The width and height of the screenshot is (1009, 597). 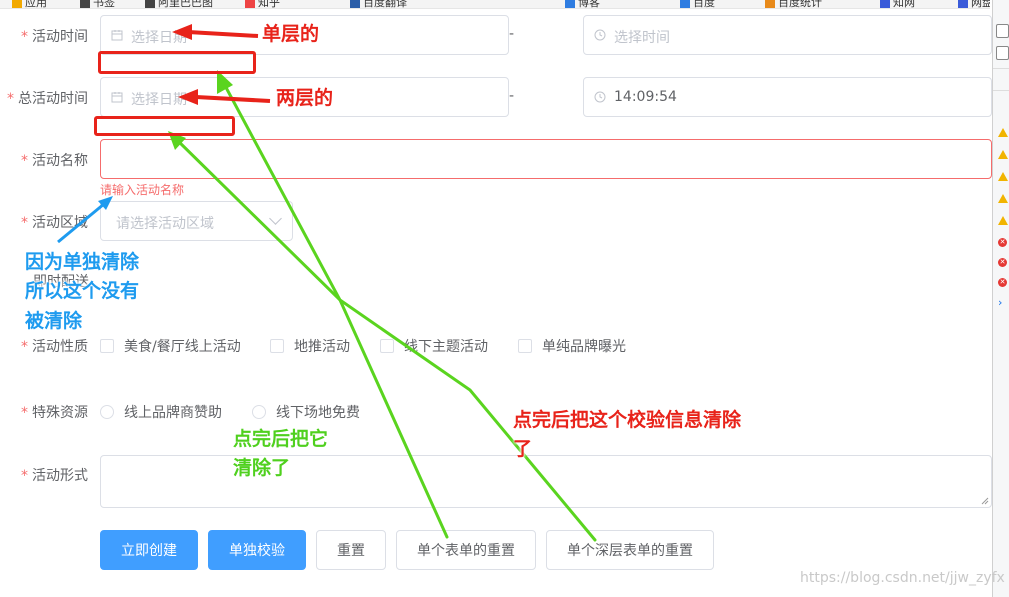 What do you see at coordinates (53, 160) in the screenshot?
I see `activity-name-label: * 活动名称` at bounding box center [53, 160].